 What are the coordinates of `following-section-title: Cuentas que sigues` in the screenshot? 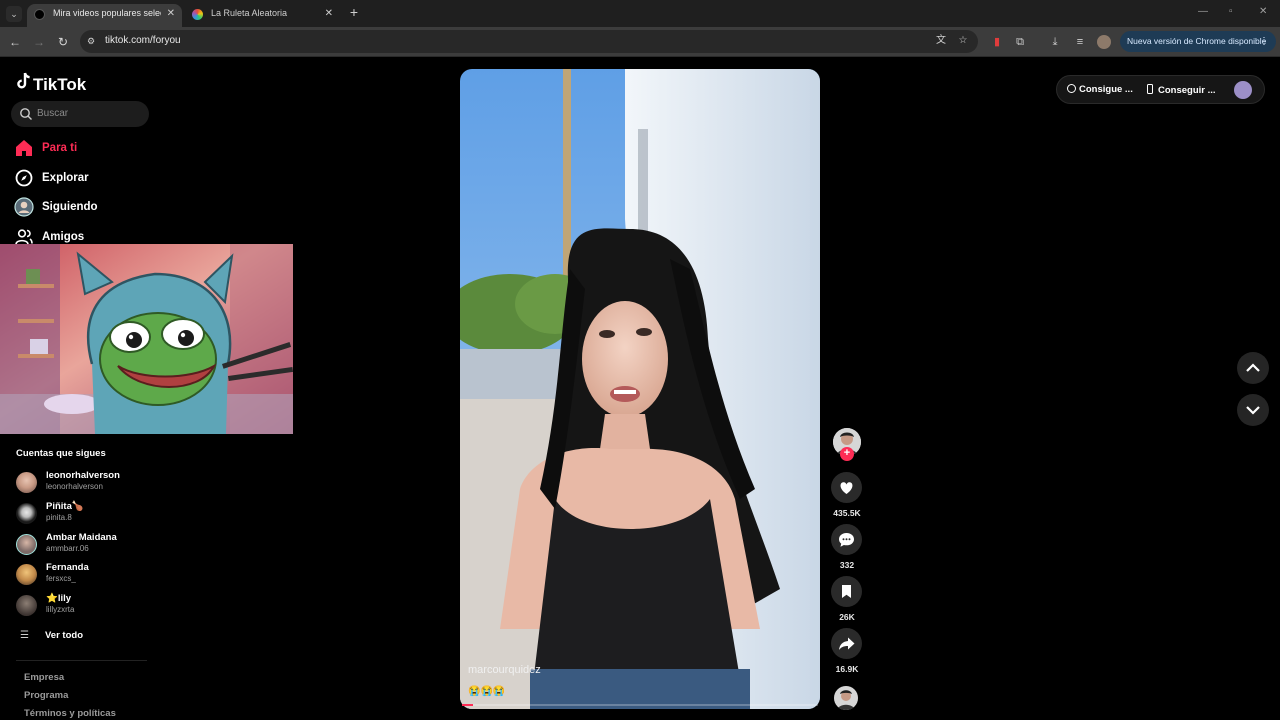 It's located at (61, 453).